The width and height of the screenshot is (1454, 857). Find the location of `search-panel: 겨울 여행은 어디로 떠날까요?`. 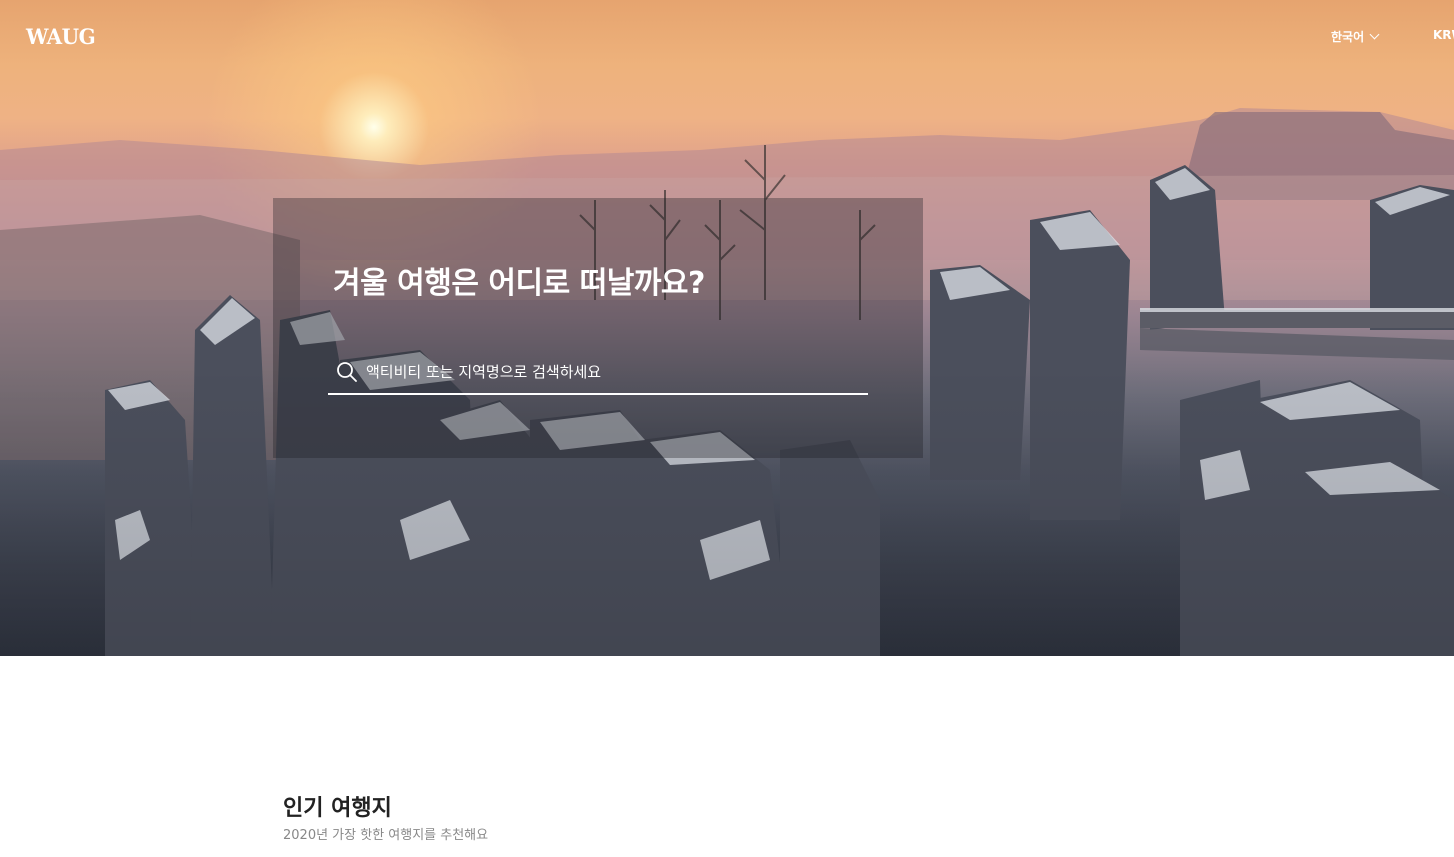

search-panel: 겨울 여행은 어디로 떠날까요? is located at coordinates (598, 328).